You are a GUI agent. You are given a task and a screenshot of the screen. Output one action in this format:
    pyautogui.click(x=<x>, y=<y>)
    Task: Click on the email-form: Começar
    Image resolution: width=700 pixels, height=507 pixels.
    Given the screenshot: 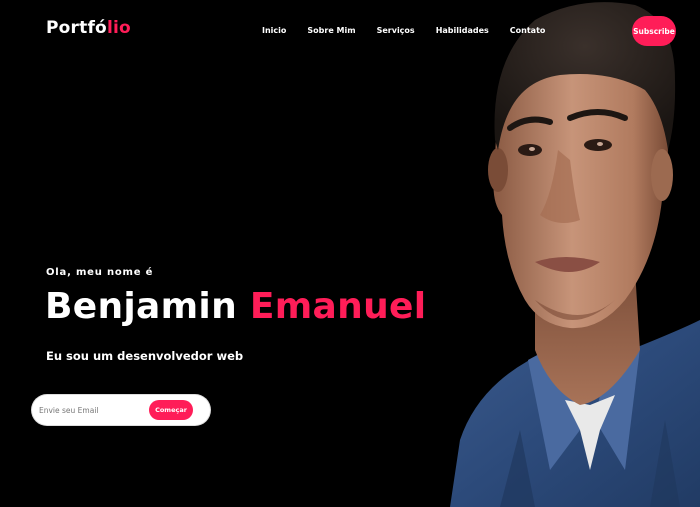 What is the action you would take?
    pyautogui.click(x=121, y=410)
    